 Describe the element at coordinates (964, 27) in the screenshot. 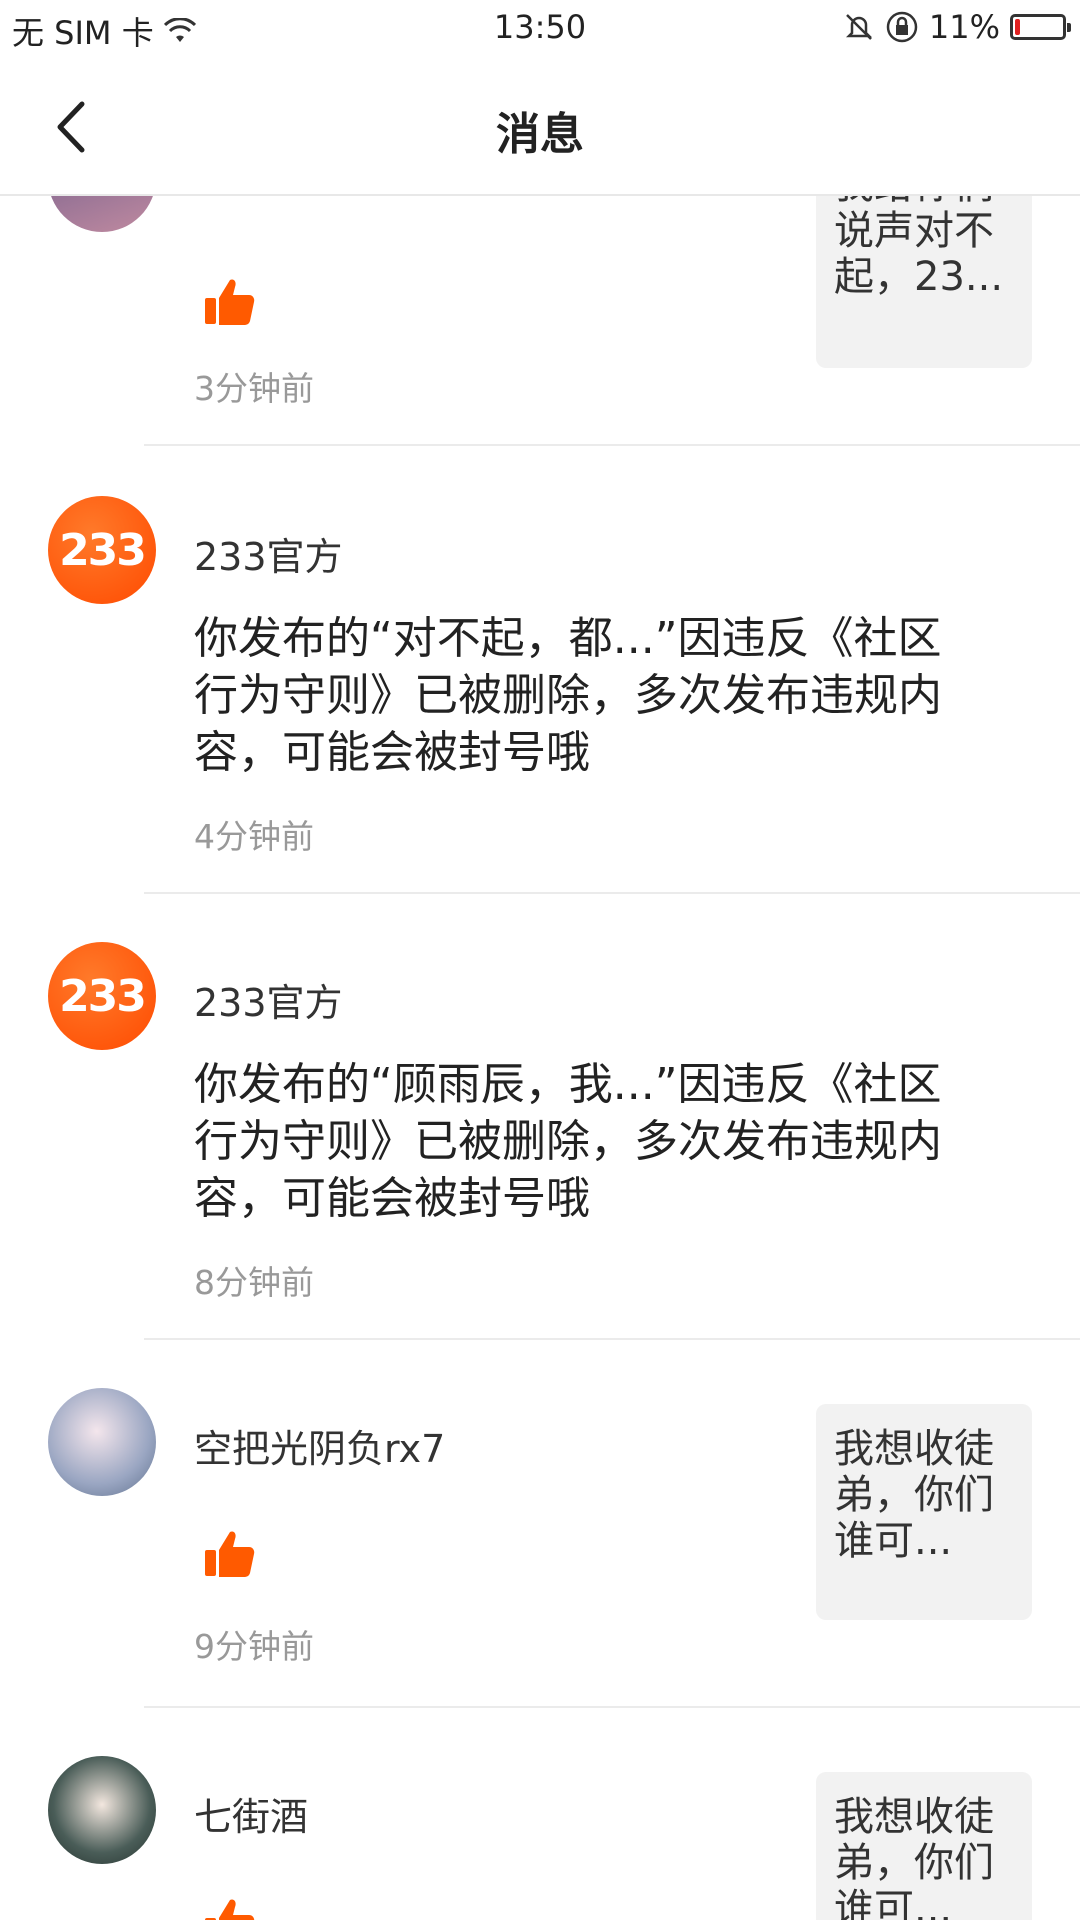

I see `battery-percent: 11%` at that location.